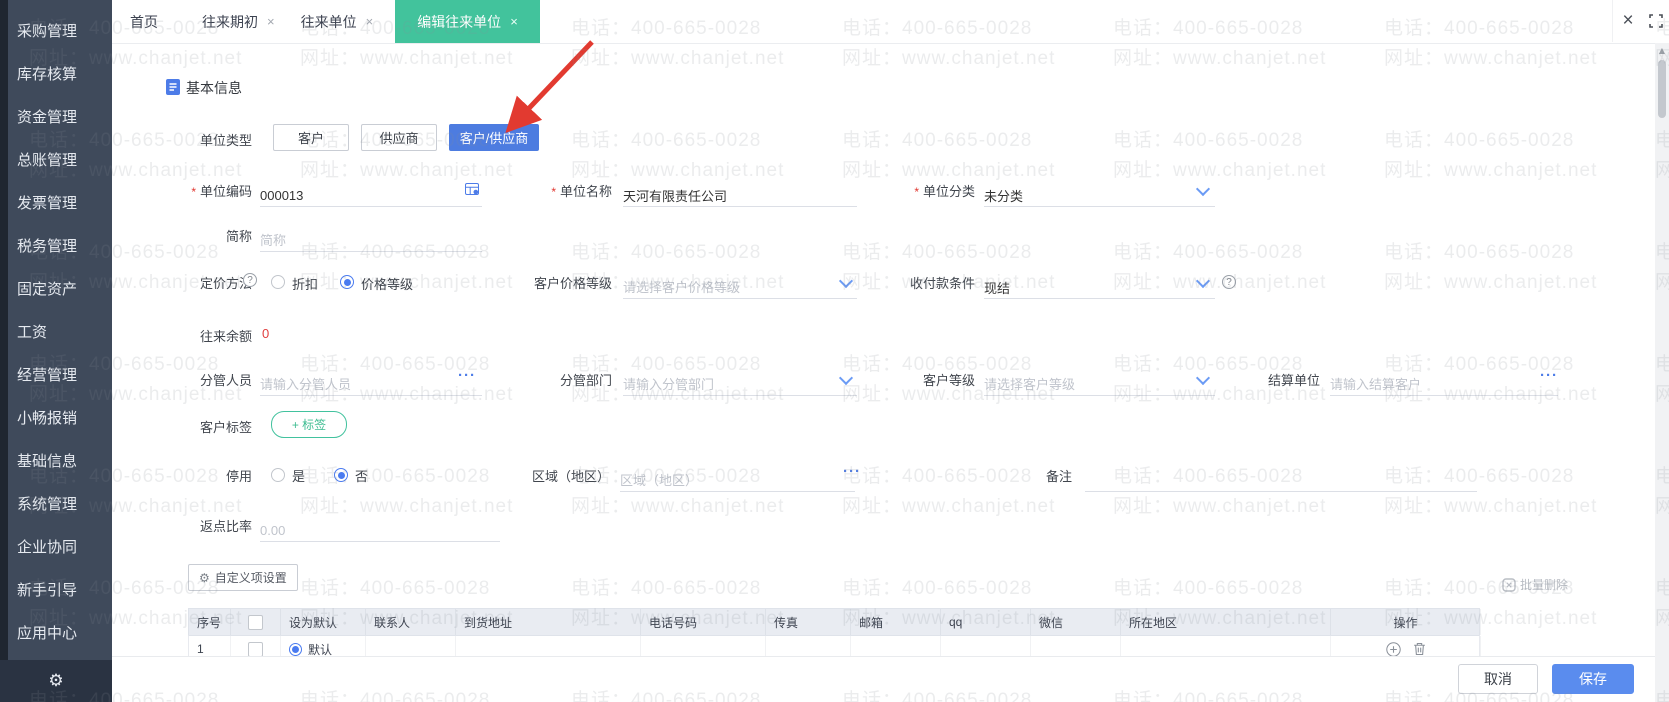 Image resolution: width=1669 pixels, height=702 pixels. I want to click on add-row-icon, so click(1393, 649).